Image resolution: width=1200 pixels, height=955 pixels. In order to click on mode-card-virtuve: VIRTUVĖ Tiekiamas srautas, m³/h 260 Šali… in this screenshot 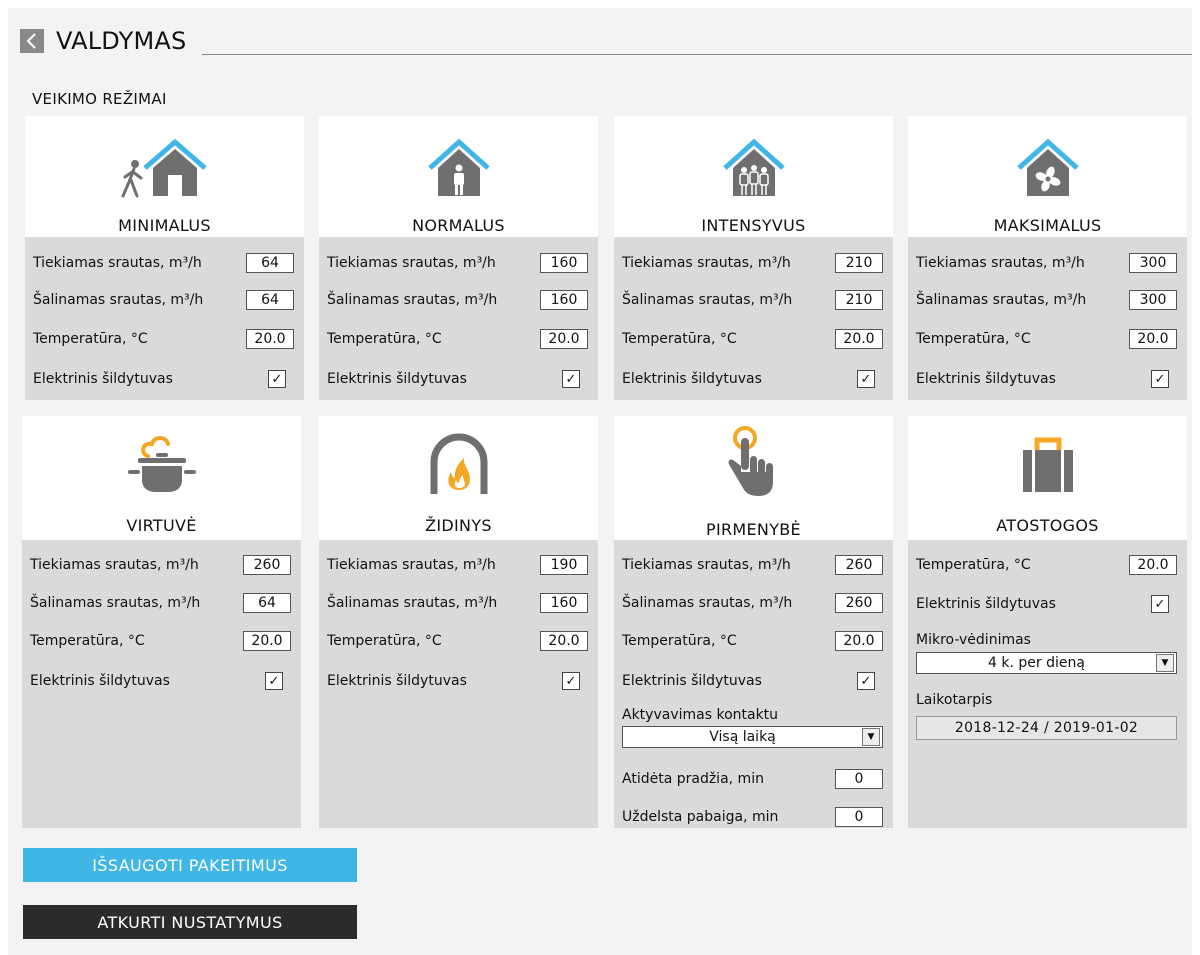, I will do `click(161, 622)`.